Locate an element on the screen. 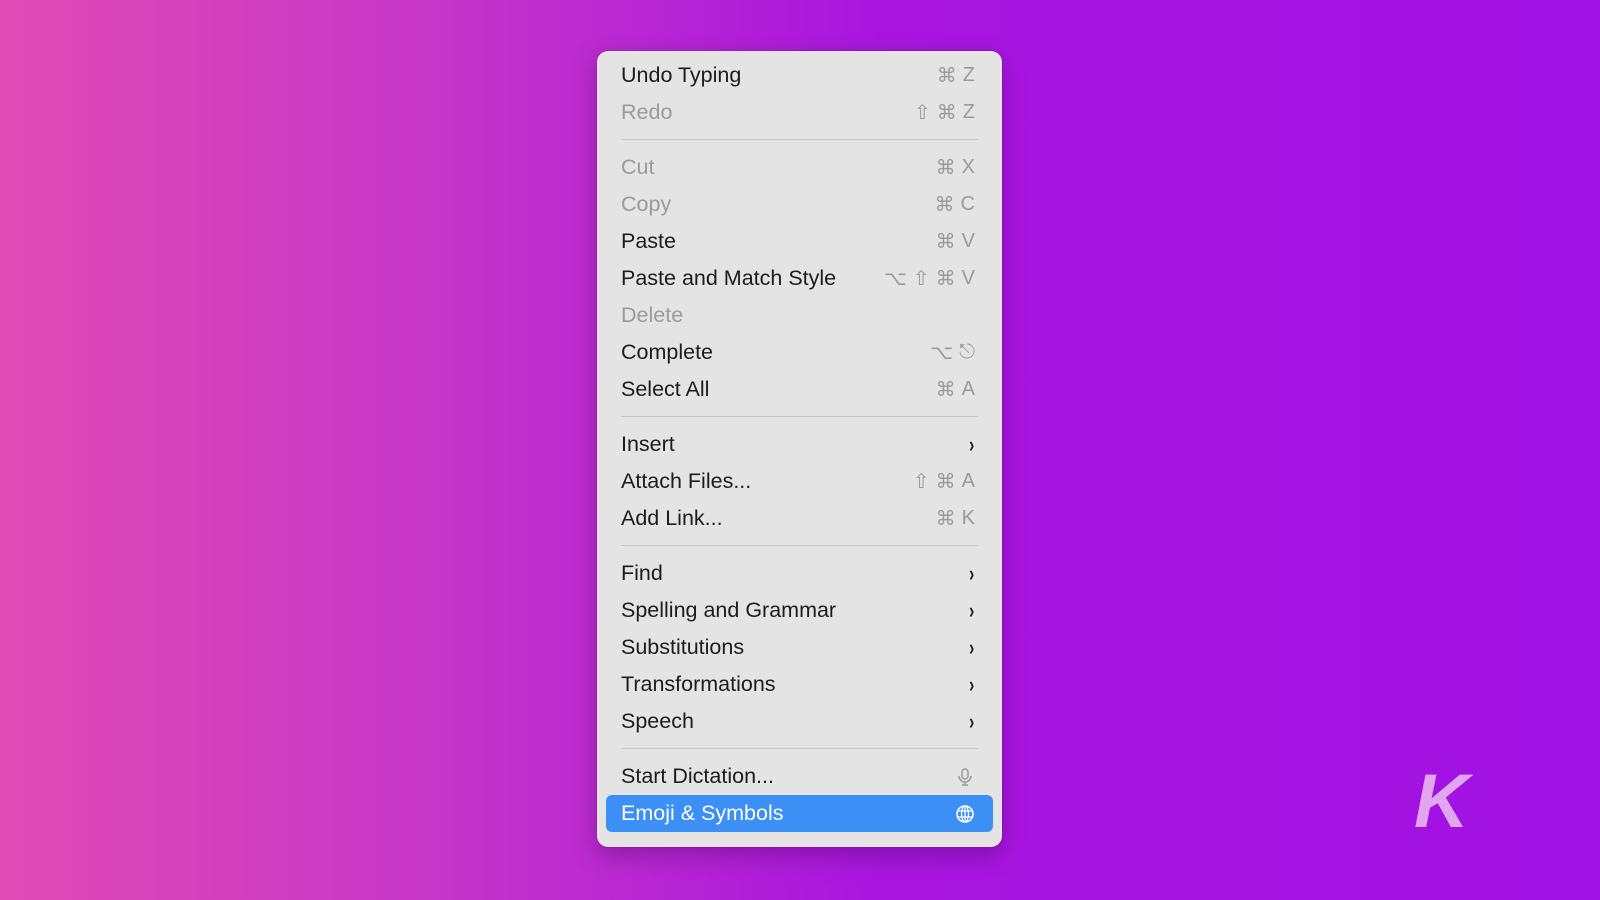 This screenshot has width=1600, height=900. menu-item-undo-typing: Undo Typing ⌘ Z is located at coordinates (799, 75).